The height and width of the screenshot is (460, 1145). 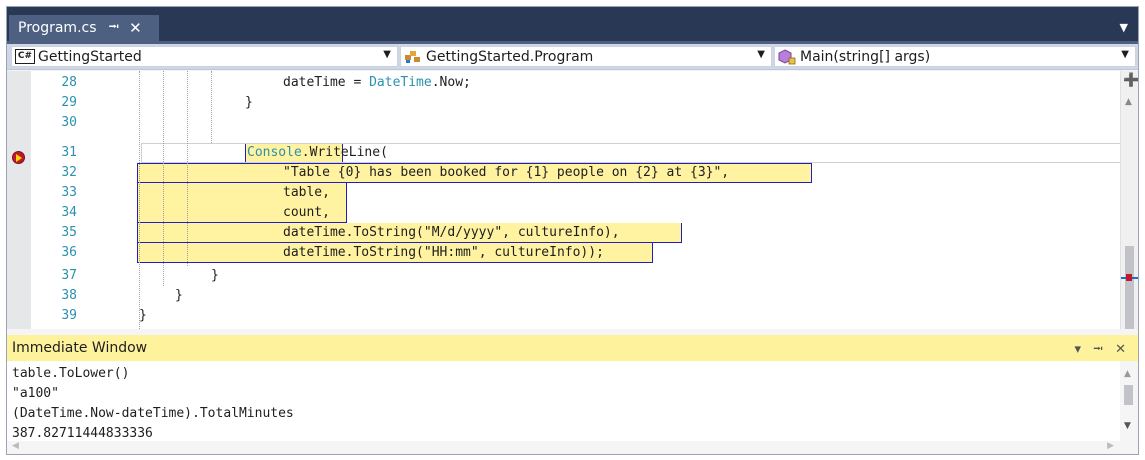 I want to click on output-line: table.ToLower(), so click(x=71, y=373).